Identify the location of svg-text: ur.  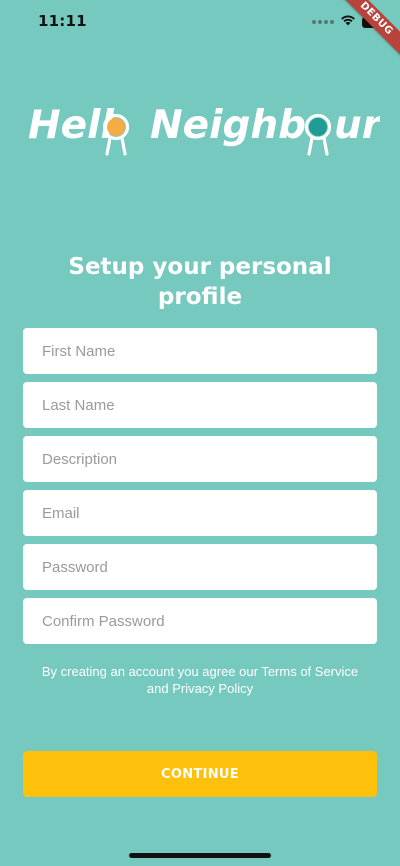
(357, 125).